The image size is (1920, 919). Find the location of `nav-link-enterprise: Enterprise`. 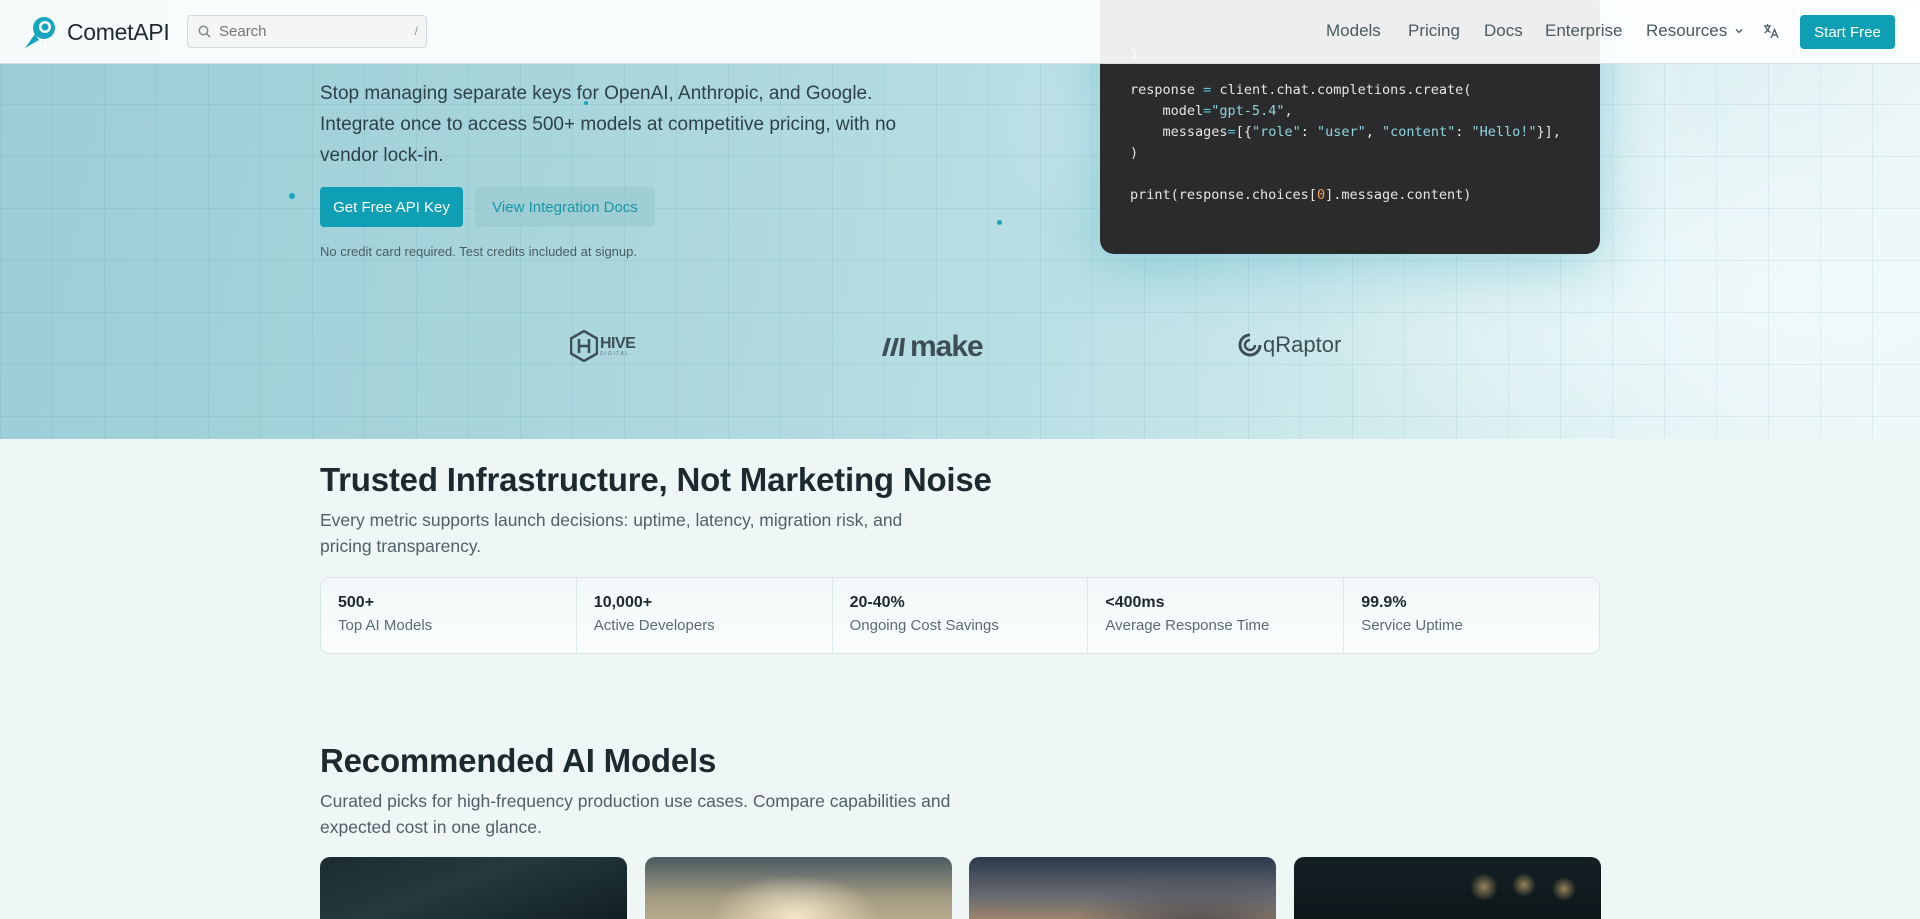

nav-link-enterprise: Enterprise is located at coordinates (1583, 31).